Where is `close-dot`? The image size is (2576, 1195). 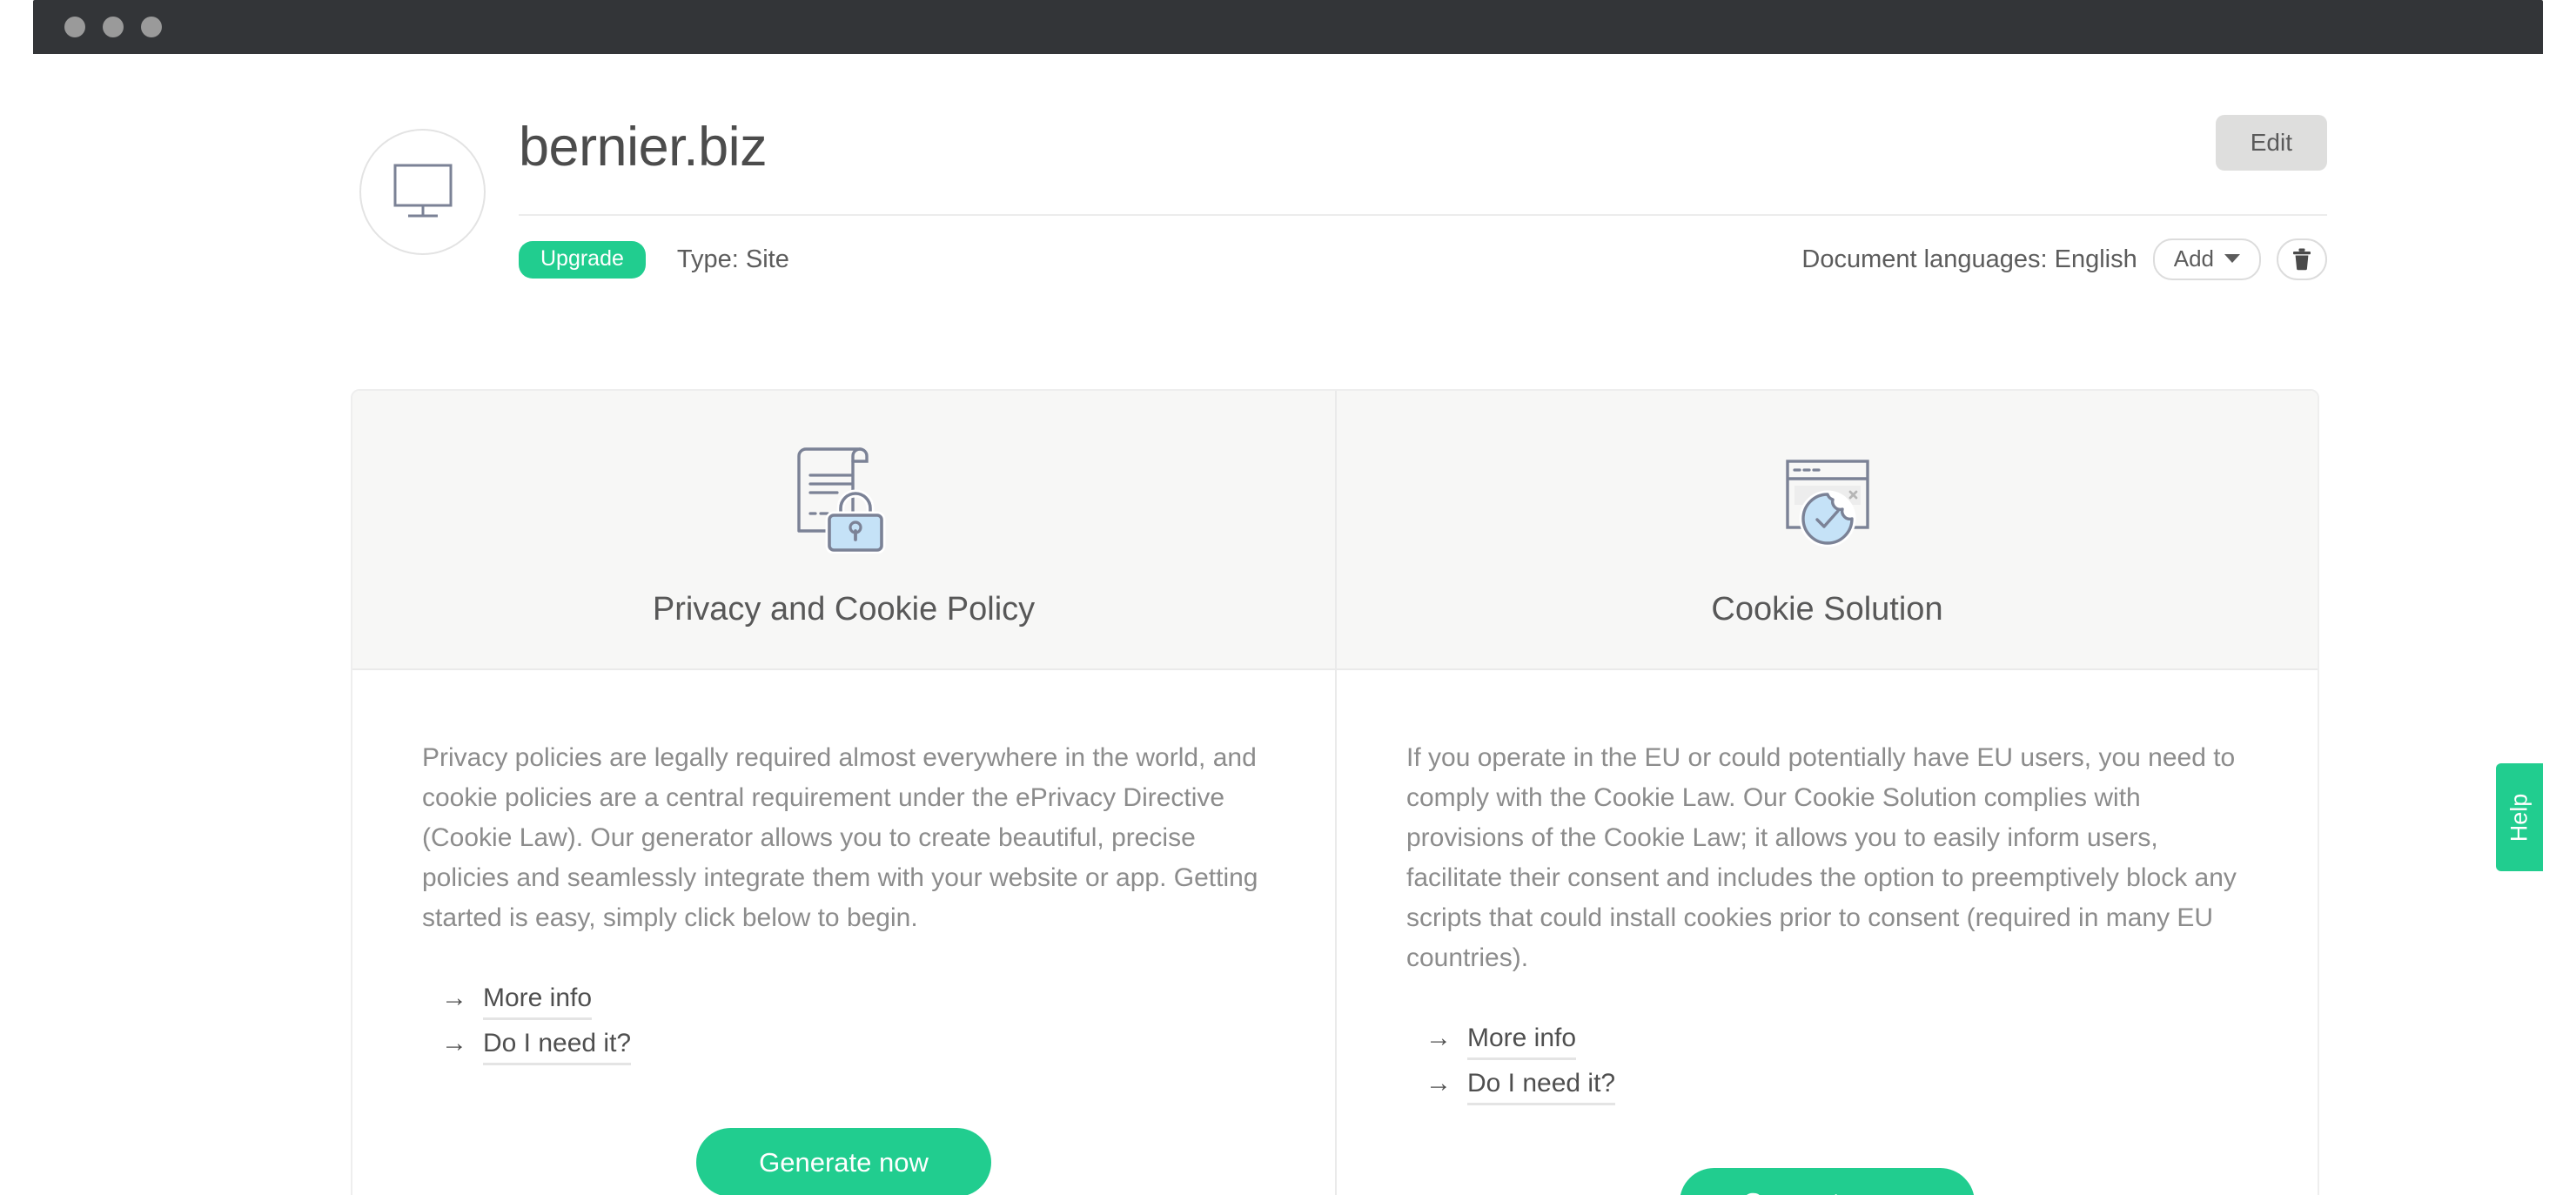 close-dot is located at coordinates (74, 27).